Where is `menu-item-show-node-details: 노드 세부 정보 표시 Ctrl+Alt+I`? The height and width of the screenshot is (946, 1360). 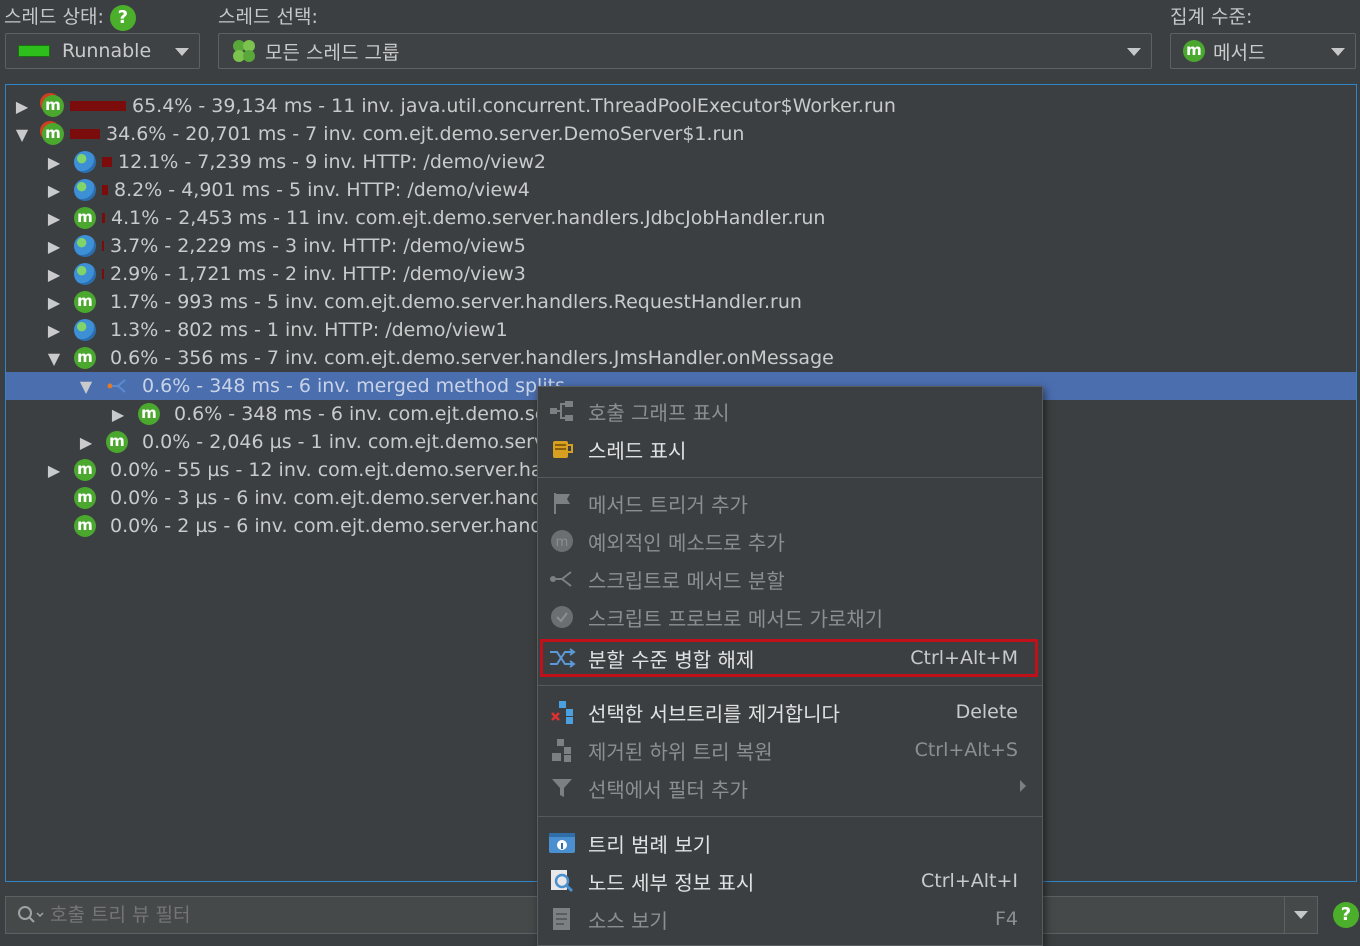
menu-item-show-node-details: 노드 세부 정보 표시 Ctrl+Alt+I is located at coordinates (790, 881).